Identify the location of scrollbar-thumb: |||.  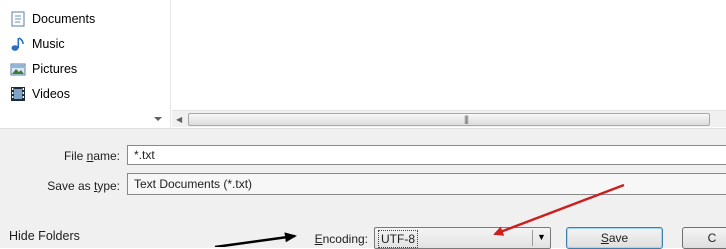
(449, 119).